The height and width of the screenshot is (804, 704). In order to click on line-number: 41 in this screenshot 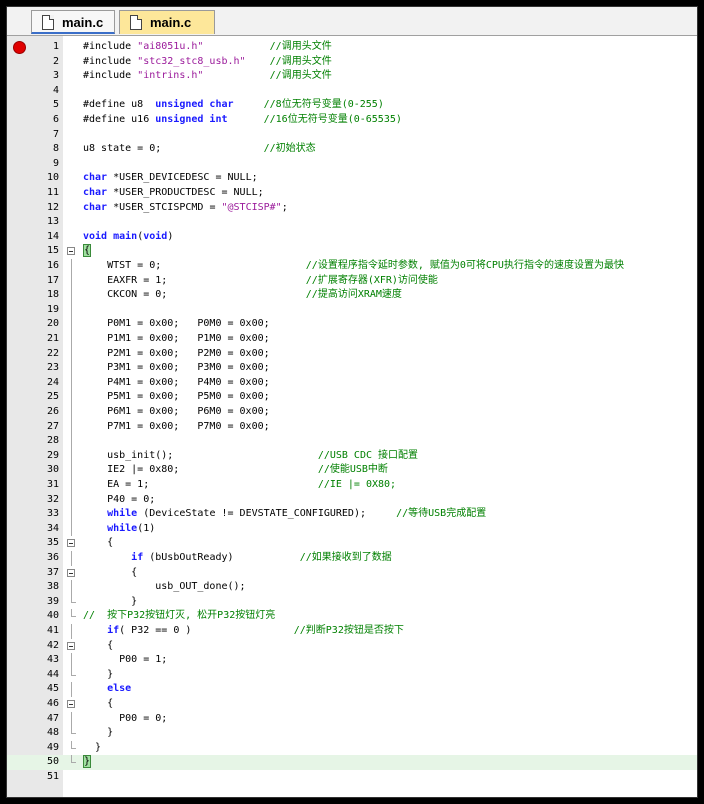, I will do `click(52, 630)`.